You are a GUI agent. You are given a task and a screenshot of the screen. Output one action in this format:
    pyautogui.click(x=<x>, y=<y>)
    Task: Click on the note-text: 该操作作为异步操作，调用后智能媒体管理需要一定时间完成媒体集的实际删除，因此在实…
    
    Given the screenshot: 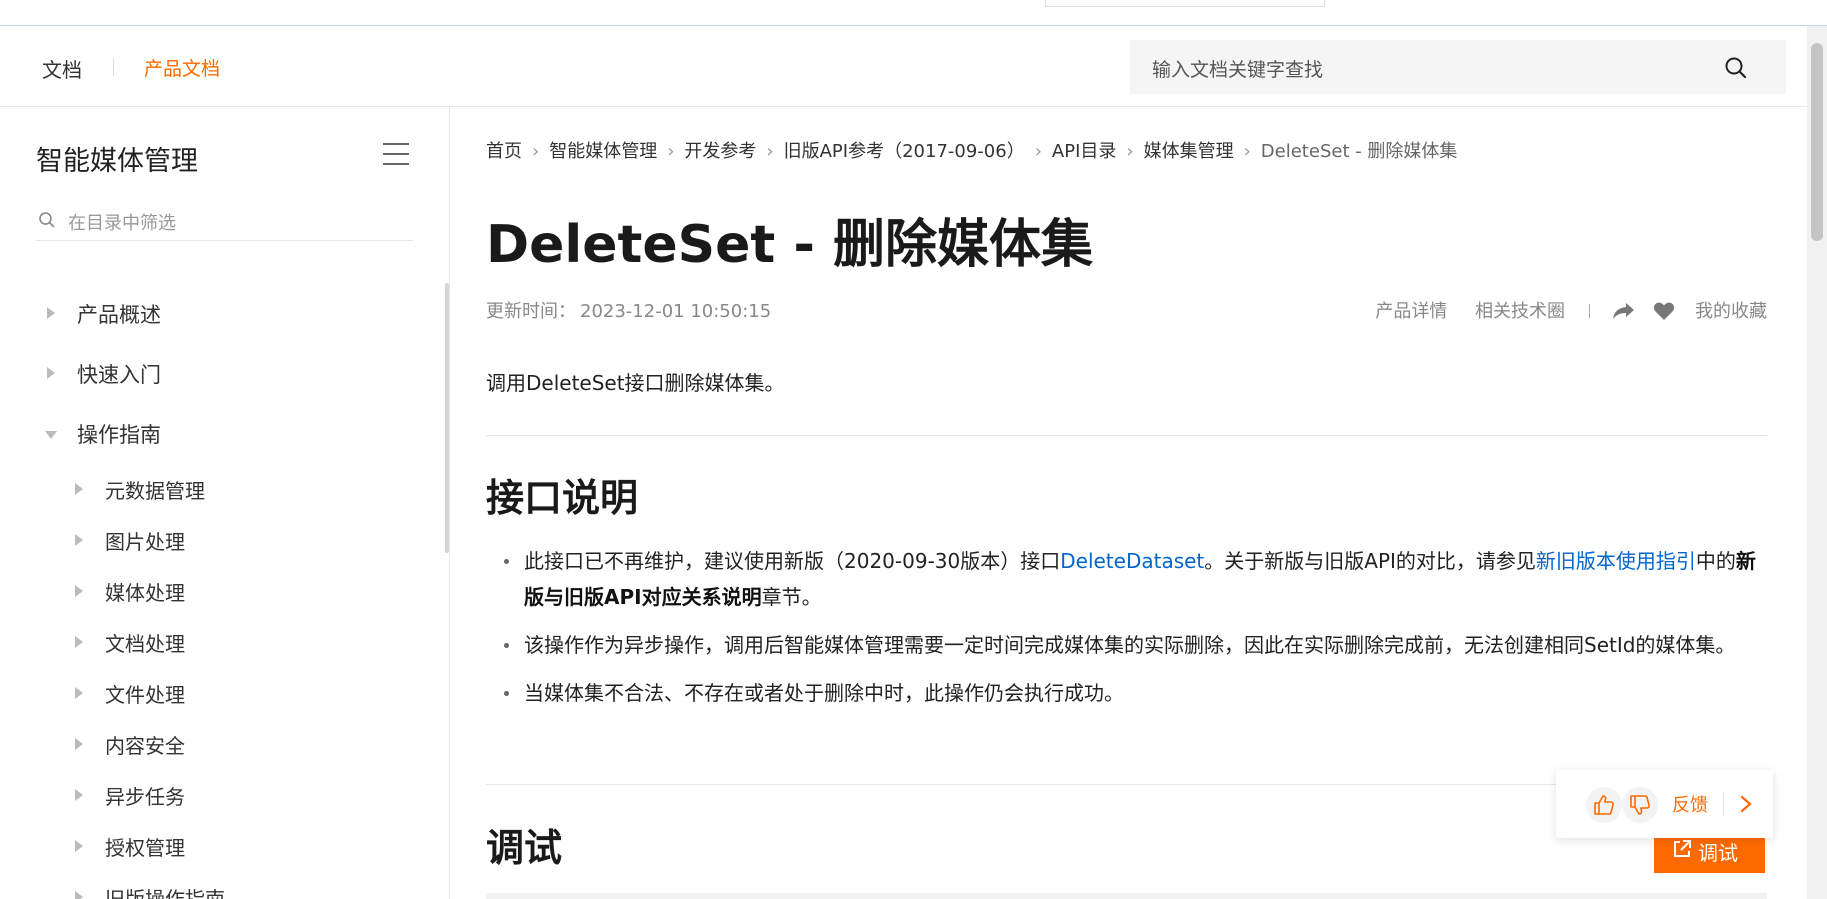 What is the action you would take?
    pyautogui.click(x=1130, y=645)
    